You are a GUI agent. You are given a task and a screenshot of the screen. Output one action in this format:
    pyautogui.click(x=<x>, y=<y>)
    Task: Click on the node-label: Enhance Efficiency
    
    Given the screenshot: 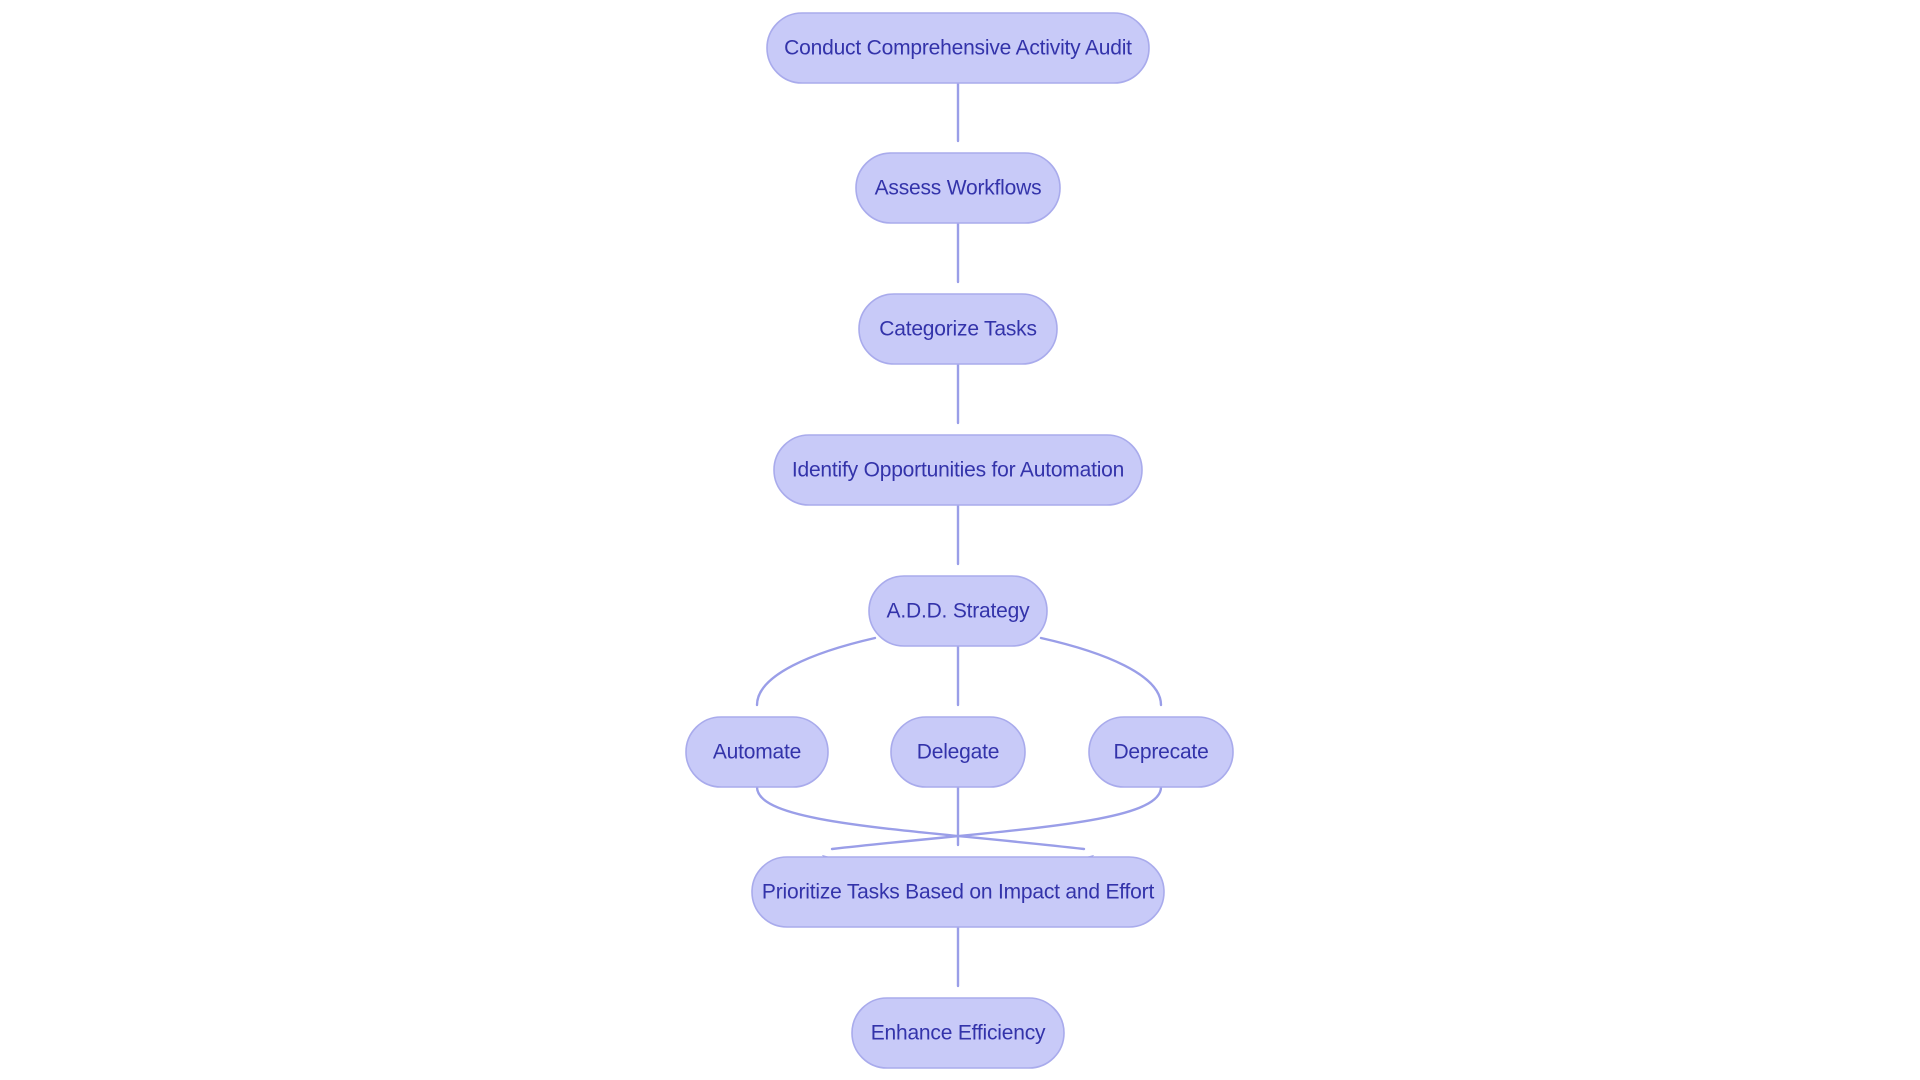 What is the action you would take?
    pyautogui.click(x=958, y=1033)
    